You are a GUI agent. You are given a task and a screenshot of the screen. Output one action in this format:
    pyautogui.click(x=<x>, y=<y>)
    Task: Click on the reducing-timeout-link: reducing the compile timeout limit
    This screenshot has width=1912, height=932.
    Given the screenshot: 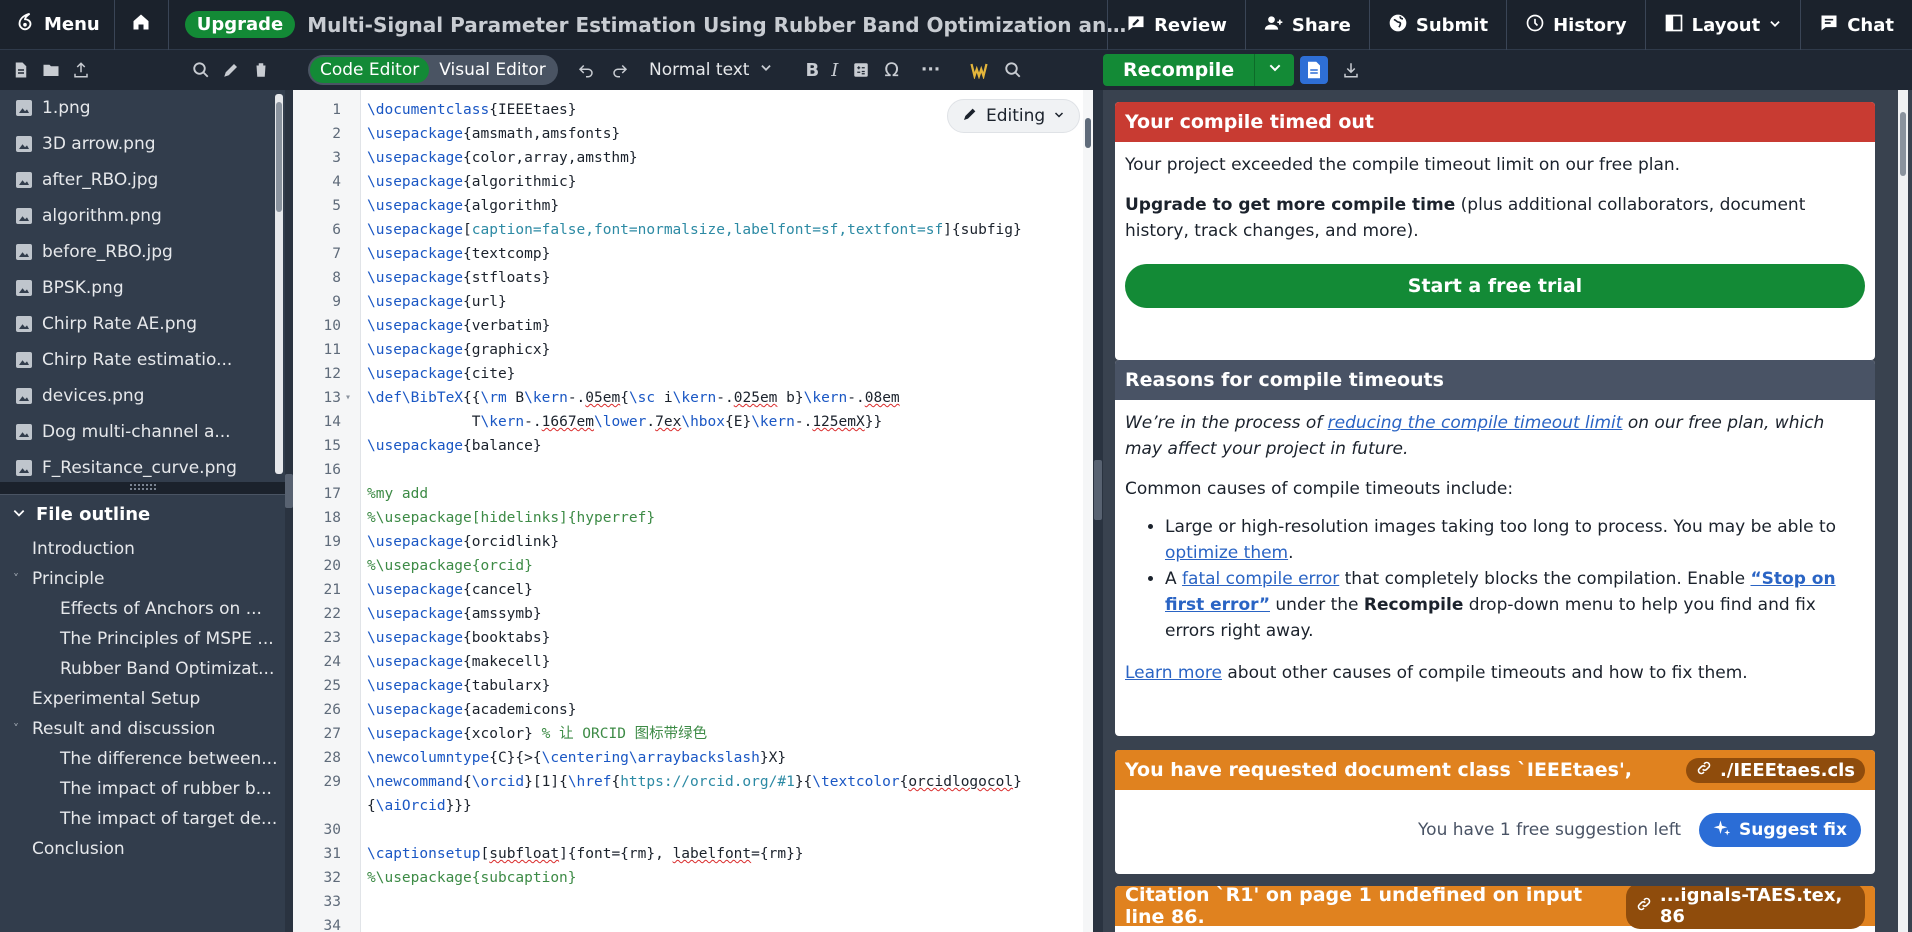 What is the action you would take?
    pyautogui.click(x=1475, y=423)
    